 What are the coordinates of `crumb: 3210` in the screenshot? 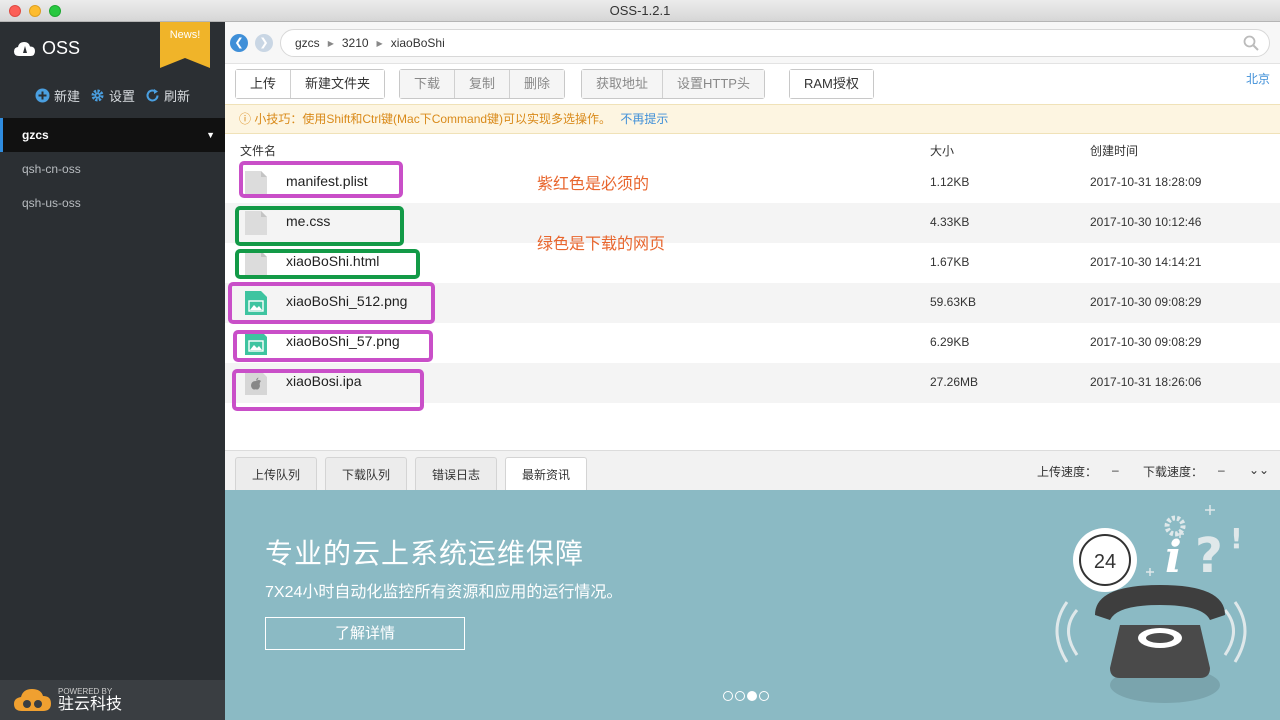 It's located at (355, 43).